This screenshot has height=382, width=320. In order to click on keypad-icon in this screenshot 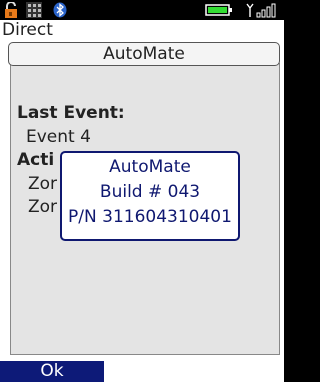, I will do `click(34, 10)`.